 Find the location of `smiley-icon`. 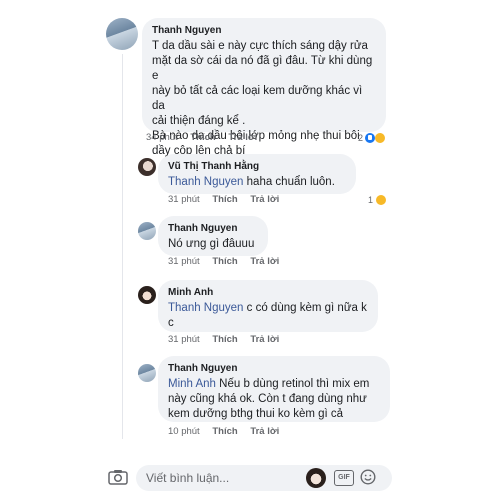

smiley-icon is located at coordinates (368, 477).